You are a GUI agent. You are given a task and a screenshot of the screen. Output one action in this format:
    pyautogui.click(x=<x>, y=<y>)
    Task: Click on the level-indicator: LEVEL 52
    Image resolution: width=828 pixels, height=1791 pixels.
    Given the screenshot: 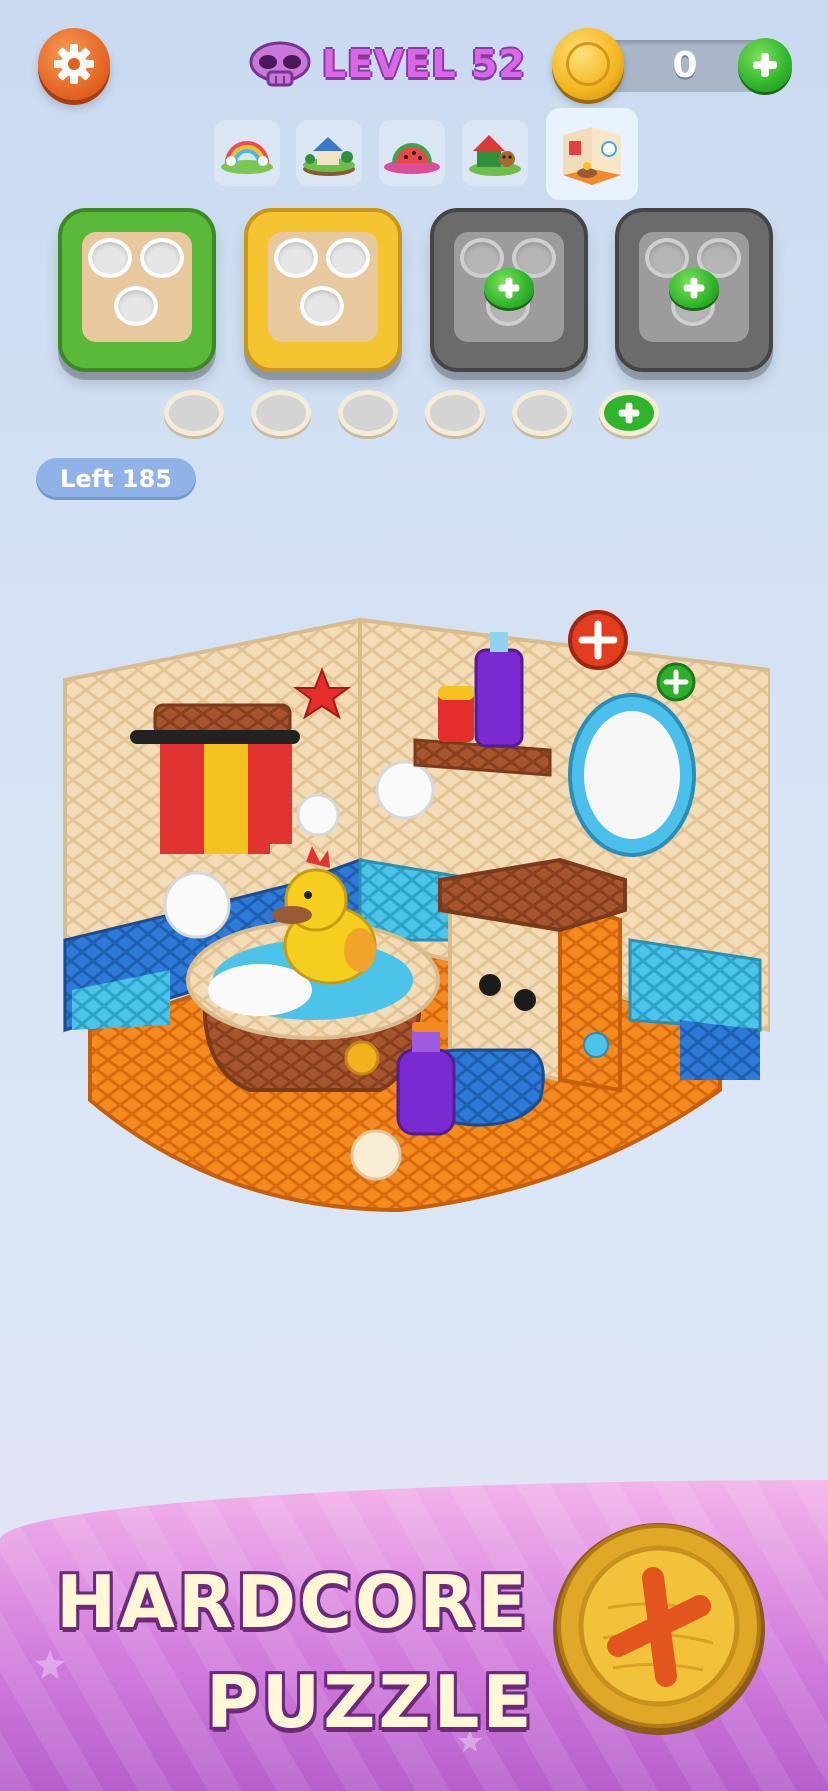 What is the action you would take?
    pyautogui.click(x=387, y=64)
    